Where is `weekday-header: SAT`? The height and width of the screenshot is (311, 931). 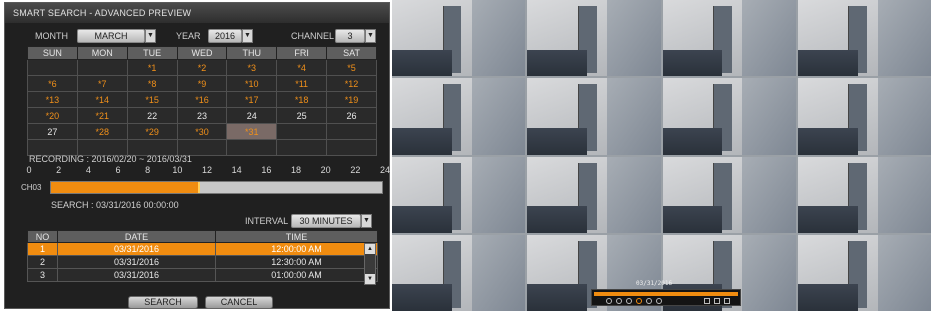
weekday-header: SAT is located at coordinates (351, 53).